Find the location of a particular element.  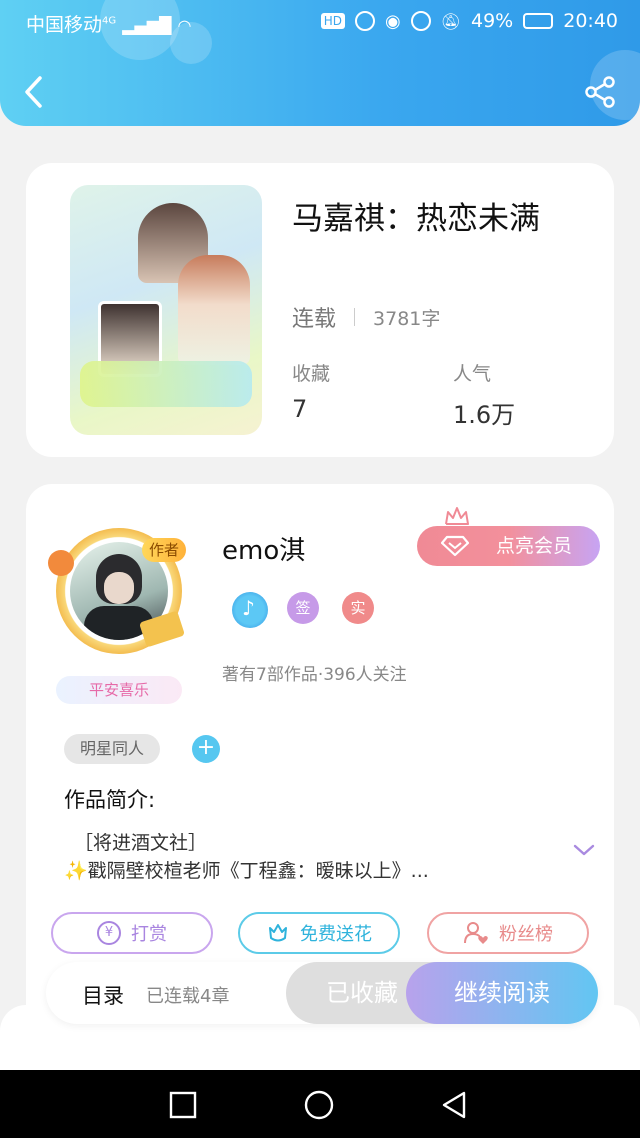

signal-icon: ▂▄▆█ is located at coordinates (147, 25).